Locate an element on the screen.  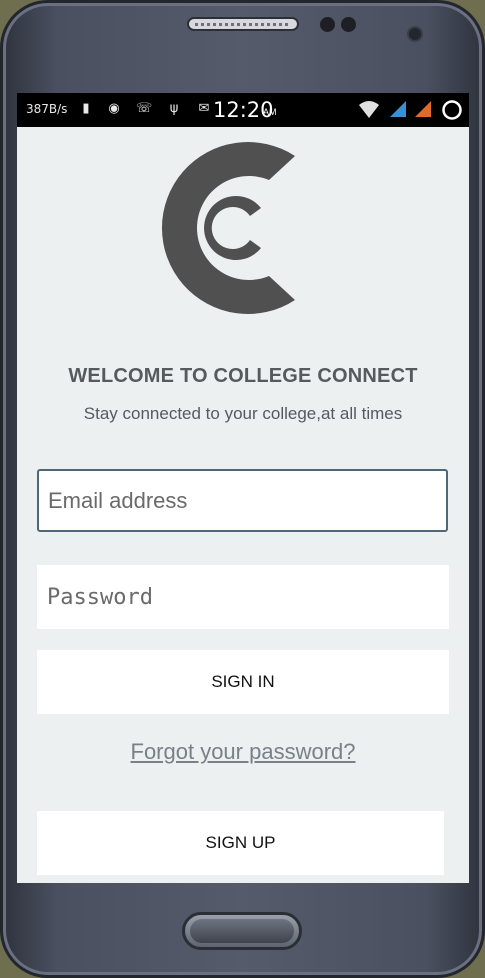
earpiece-speaker is located at coordinates (243, 24).